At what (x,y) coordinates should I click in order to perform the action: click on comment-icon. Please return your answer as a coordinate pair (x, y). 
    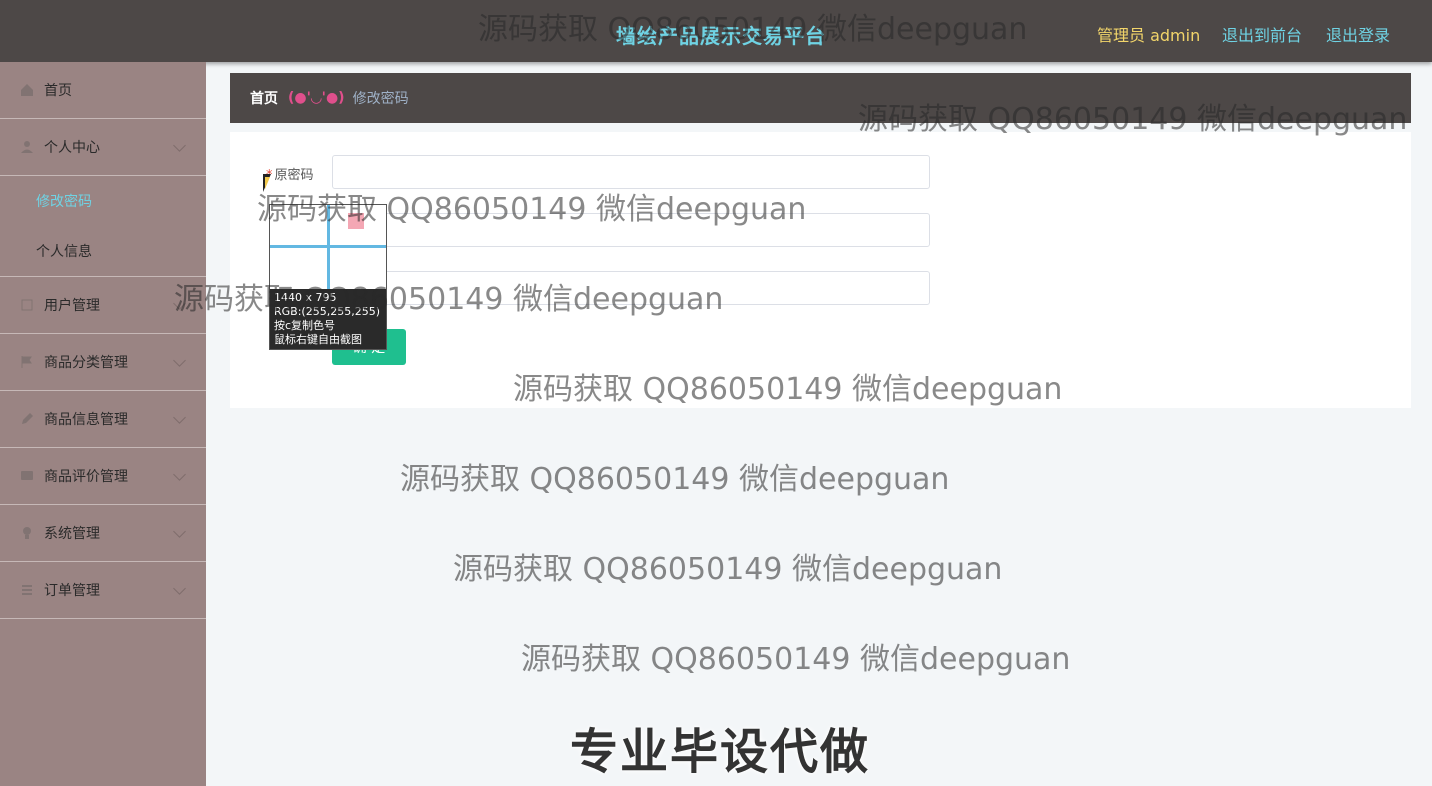
    Looking at the image, I should click on (27, 475).